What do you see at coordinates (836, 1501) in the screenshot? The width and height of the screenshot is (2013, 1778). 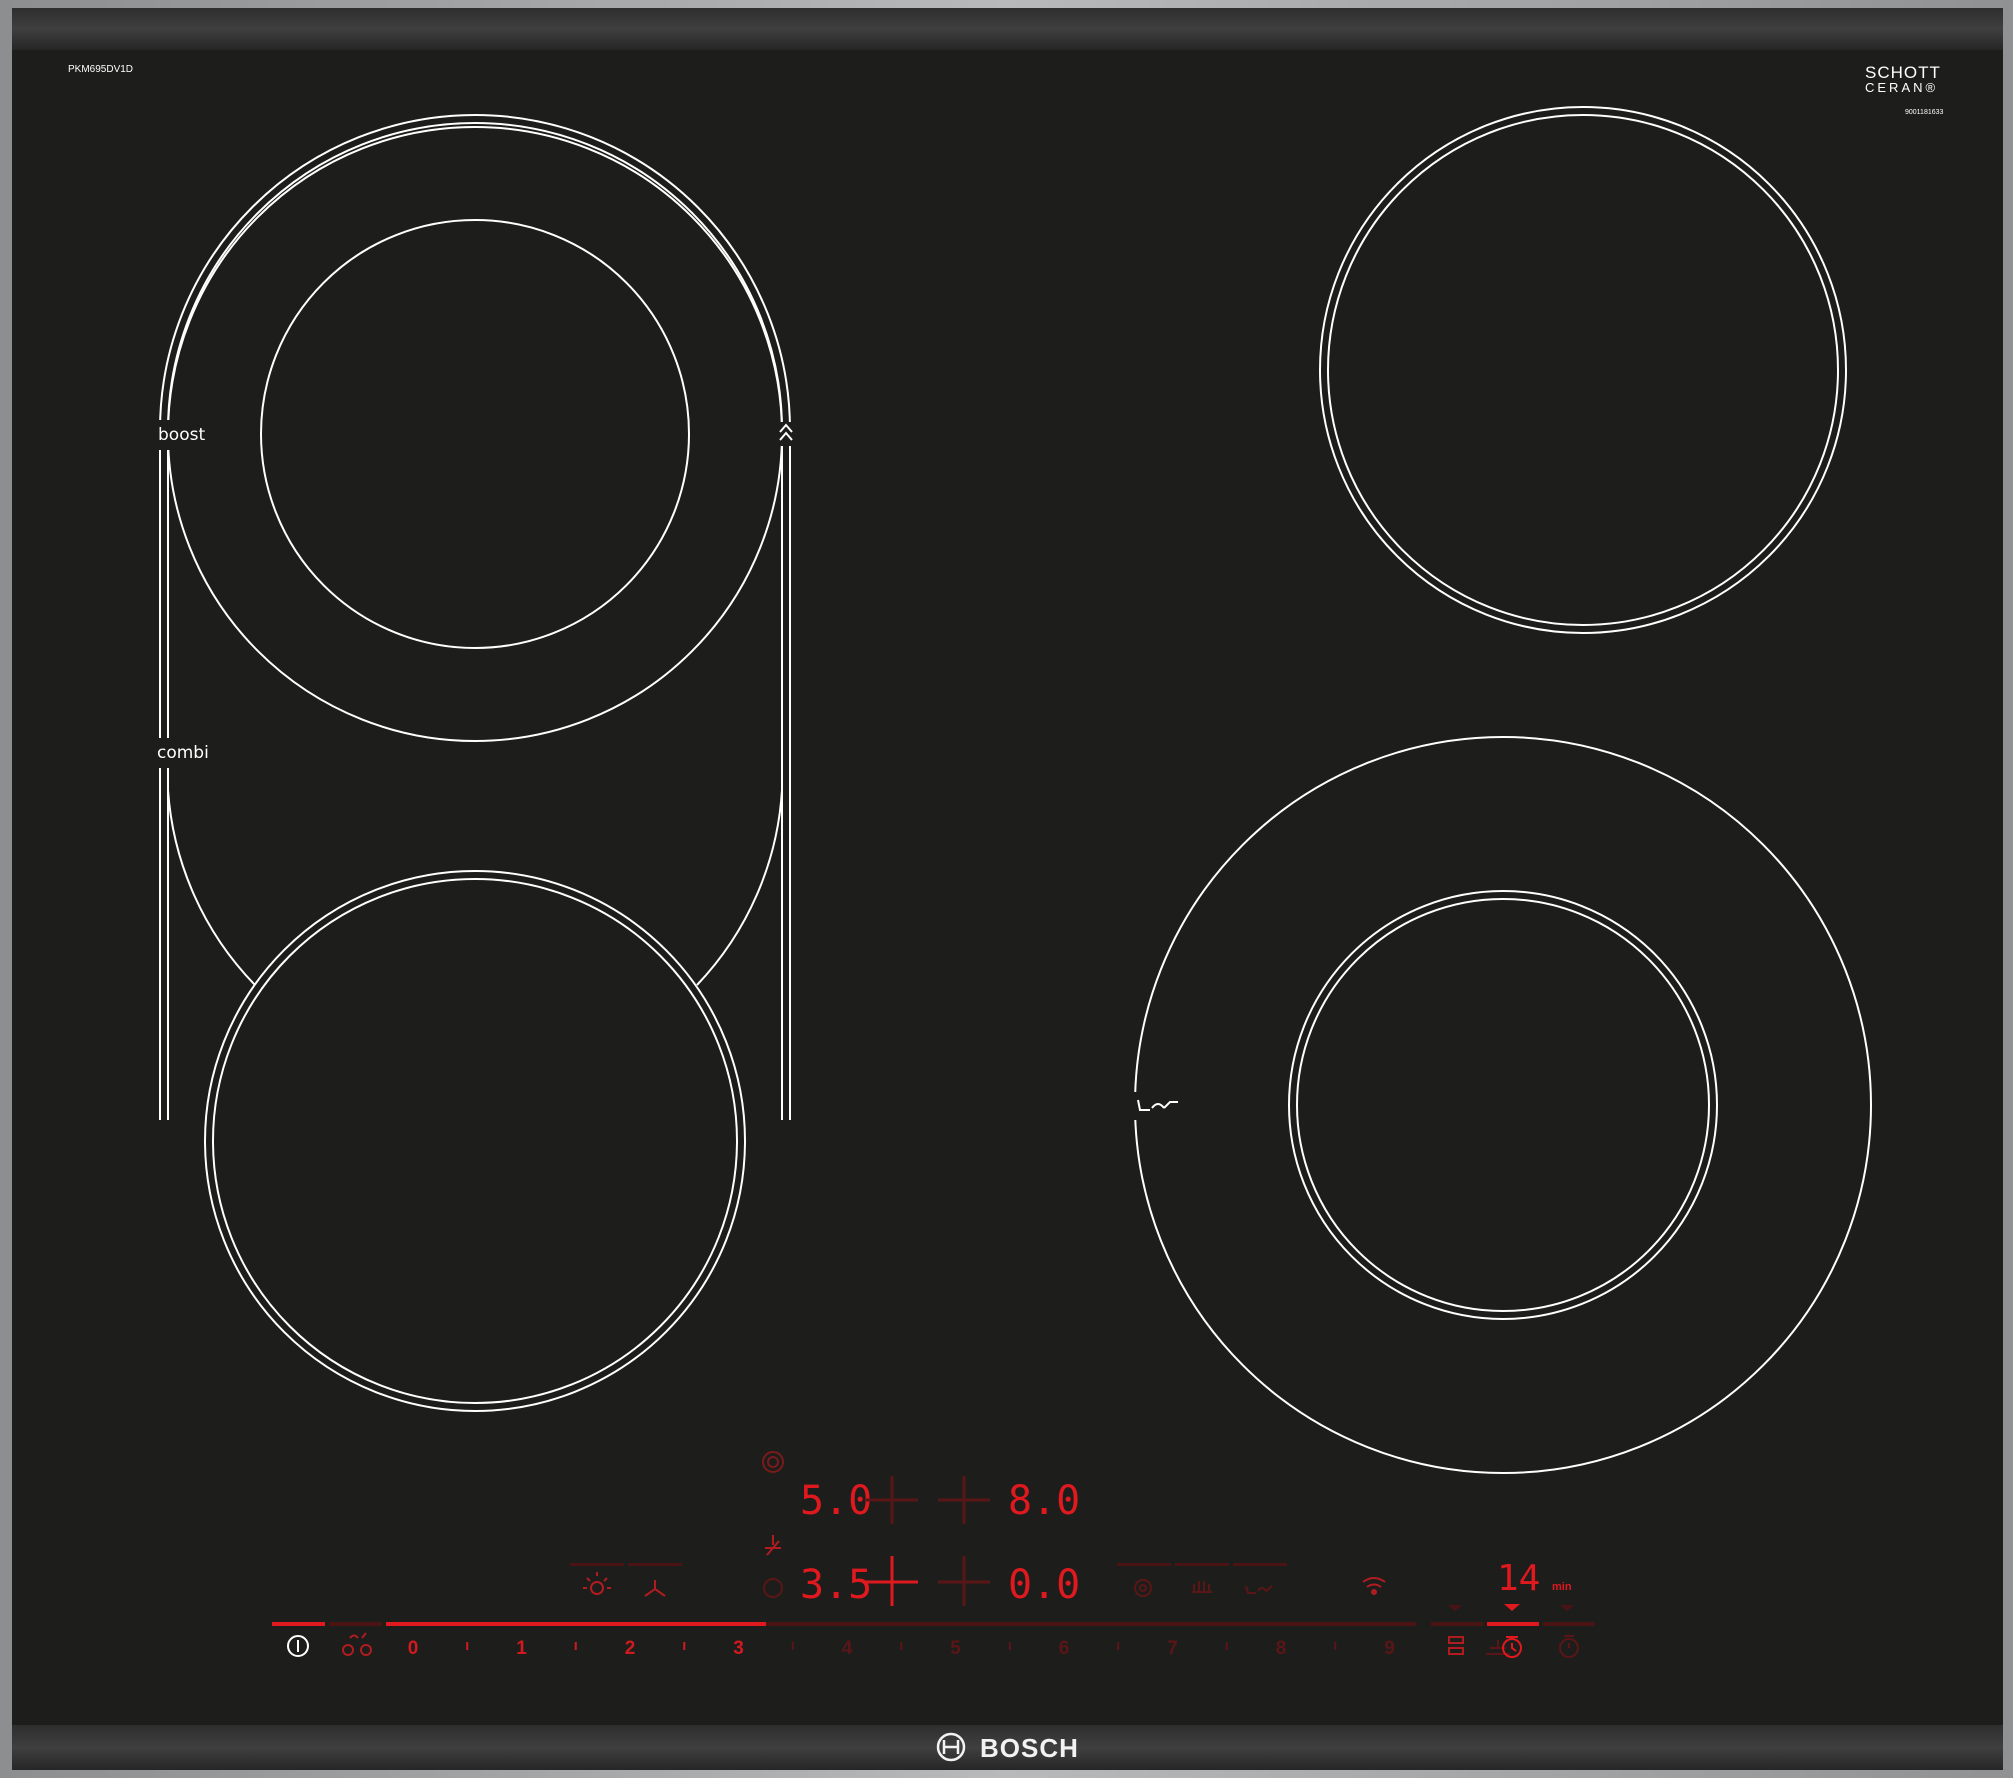 I see `display-top-left: 5.0` at bounding box center [836, 1501].